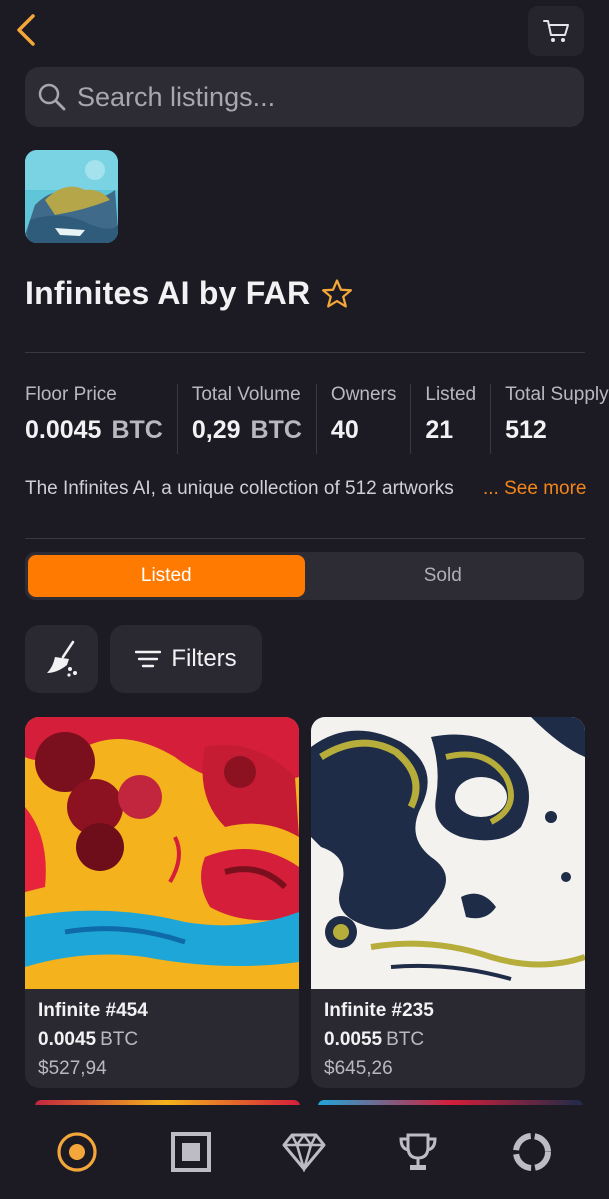 The width and height of the screenshot is (609, 1199). I want to click on nav-profile, so click(532, 1152).